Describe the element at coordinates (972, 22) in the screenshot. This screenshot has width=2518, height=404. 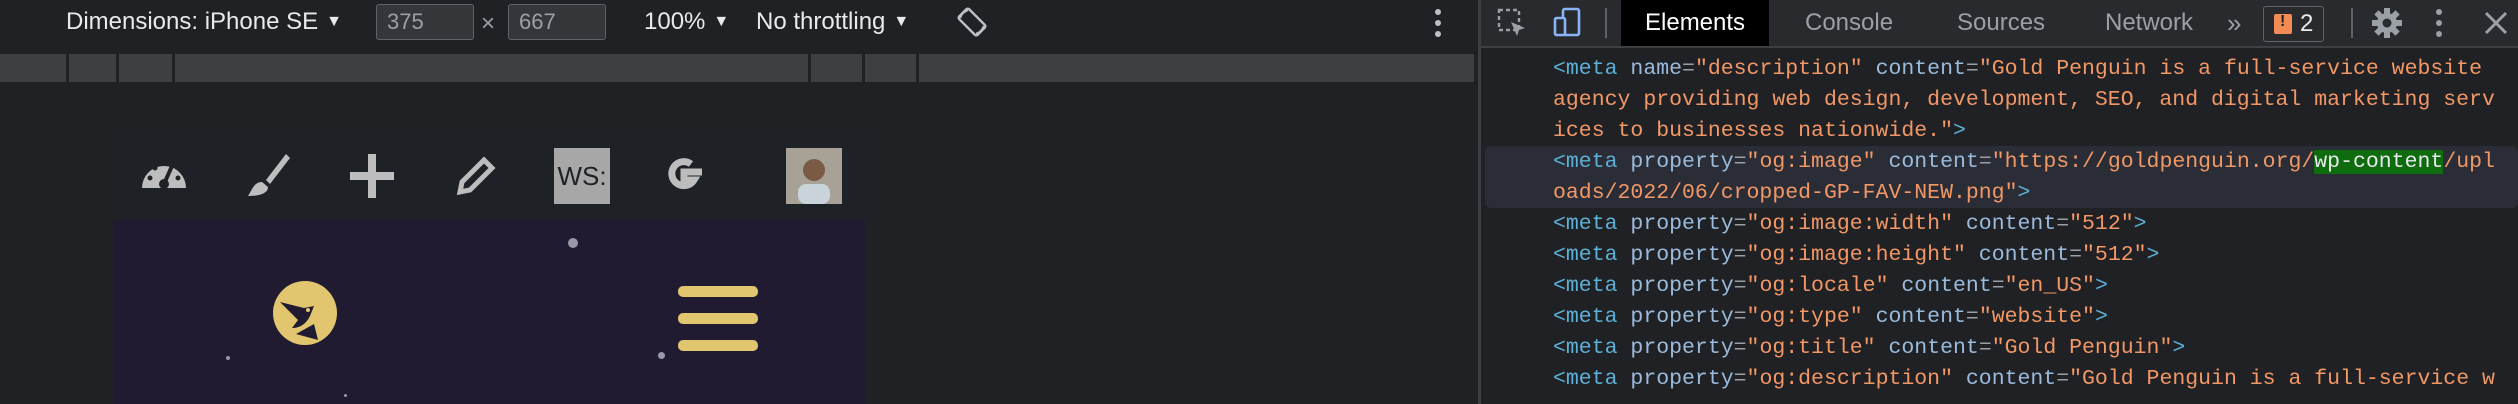
I see `rotate-icon` at that location.